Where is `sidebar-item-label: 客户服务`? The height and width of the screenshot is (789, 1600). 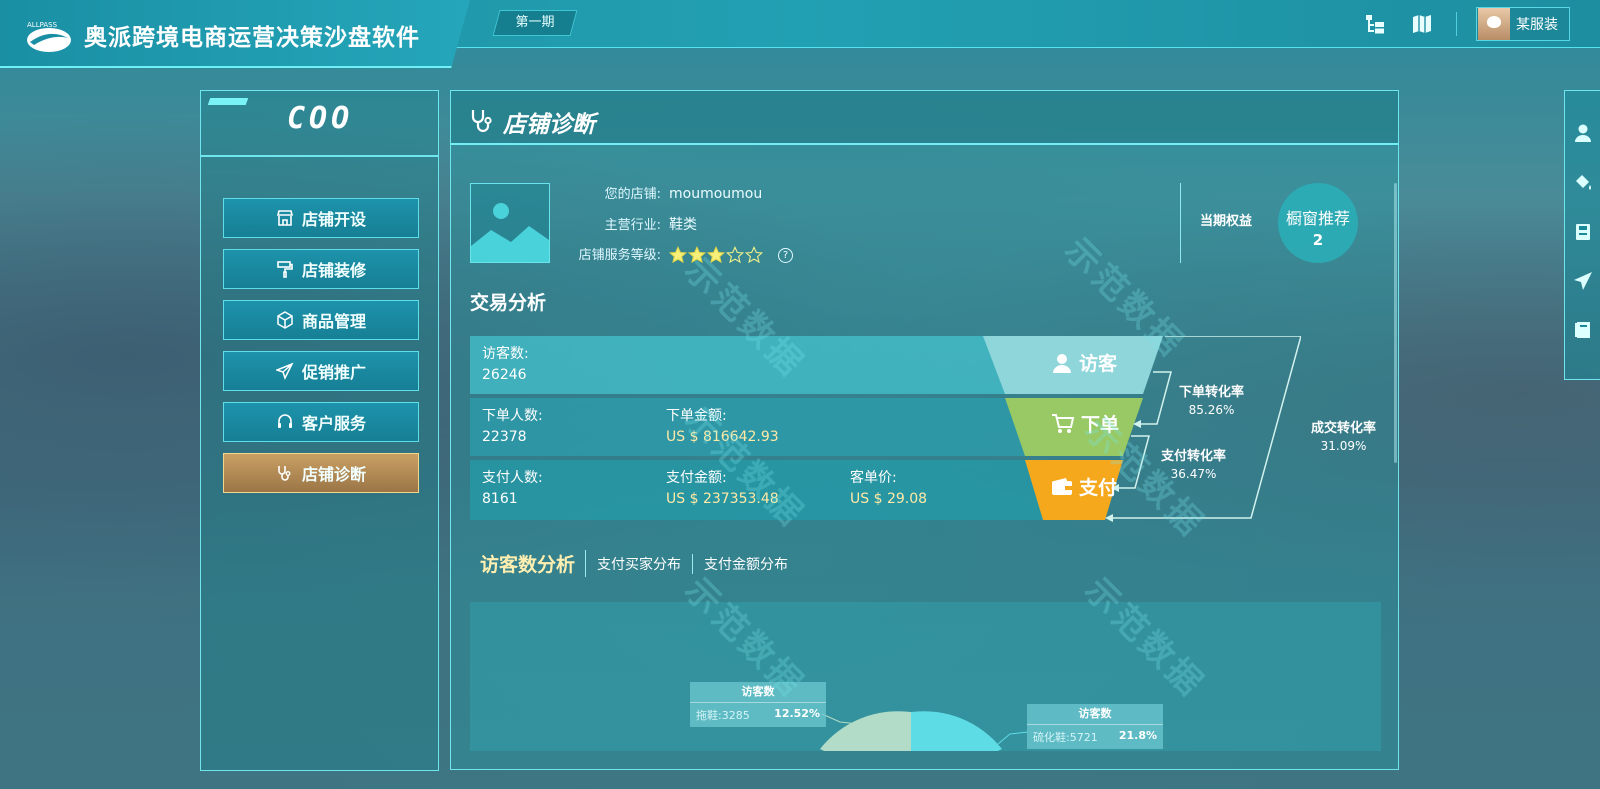 sidebar-item-label: 客户服务 is located at coordinates (333, 423).